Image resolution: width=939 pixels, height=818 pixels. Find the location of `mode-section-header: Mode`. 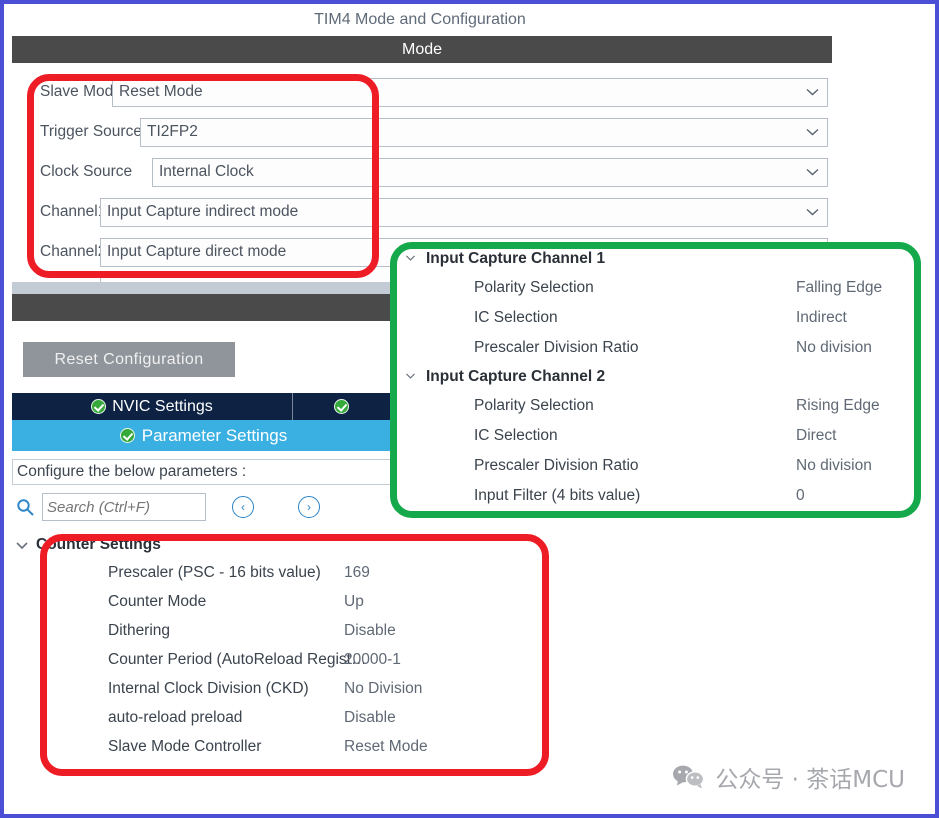

mode-section-header: Mode is located at coordinates (422, 49).